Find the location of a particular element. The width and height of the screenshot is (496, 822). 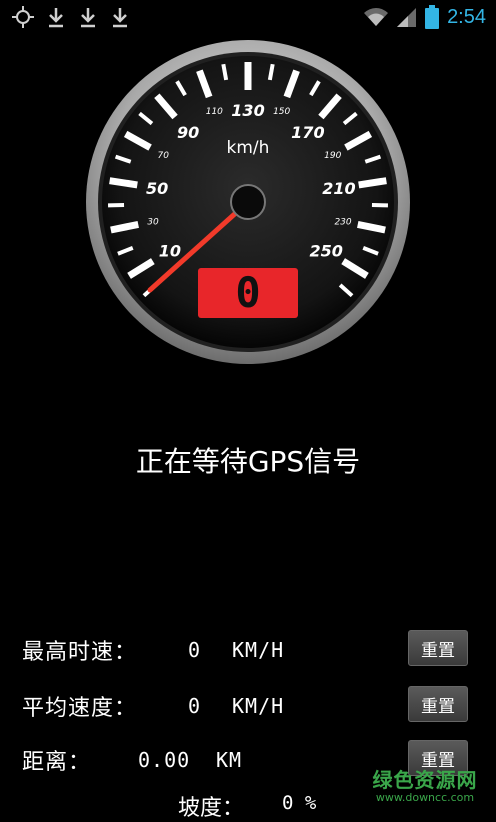

wifi-icon is located at coordinates (376, 17).